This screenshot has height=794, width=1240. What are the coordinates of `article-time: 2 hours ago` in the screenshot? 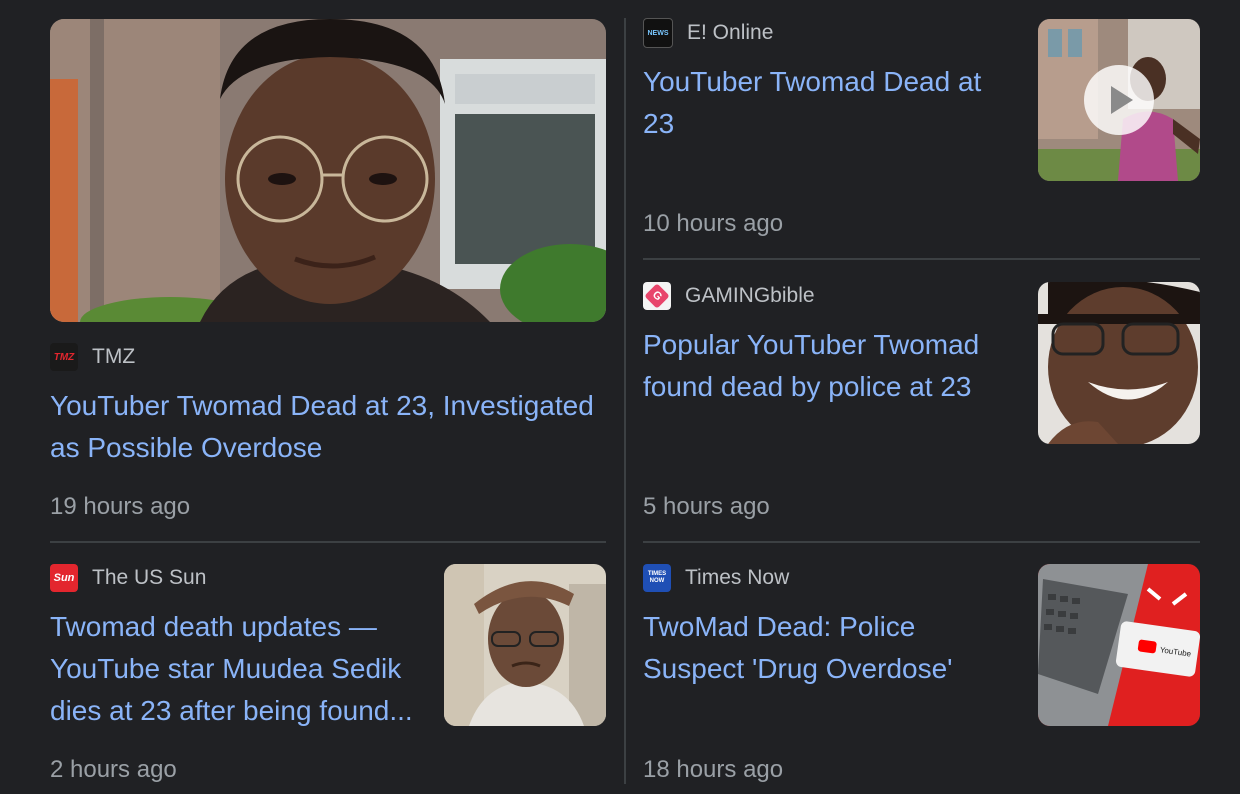 It's located at (113, 769).